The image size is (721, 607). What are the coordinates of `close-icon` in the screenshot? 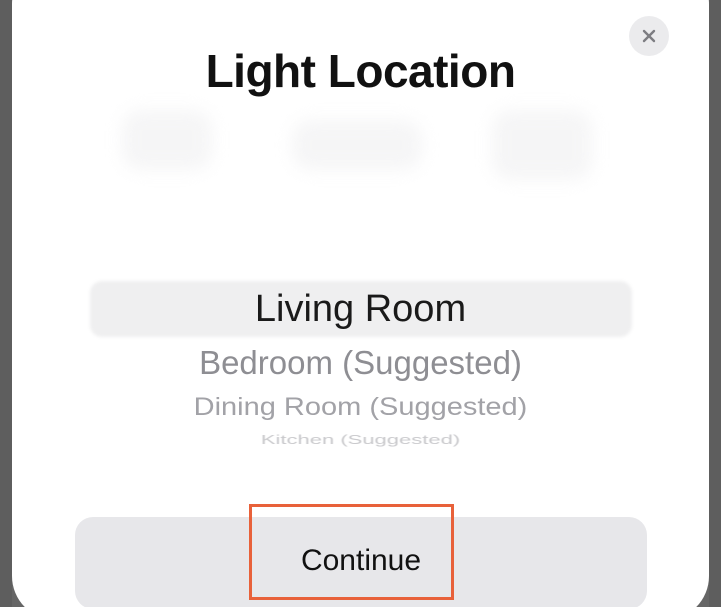 It's located at (649, 36).